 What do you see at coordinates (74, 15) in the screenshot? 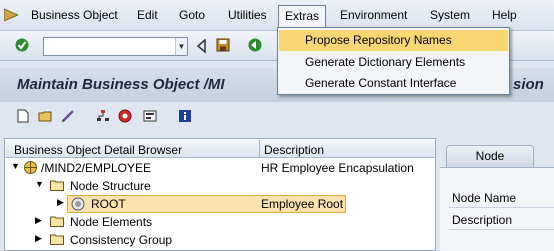
I see `menu-business-object: Business Object` at bounding box center [74, 15].